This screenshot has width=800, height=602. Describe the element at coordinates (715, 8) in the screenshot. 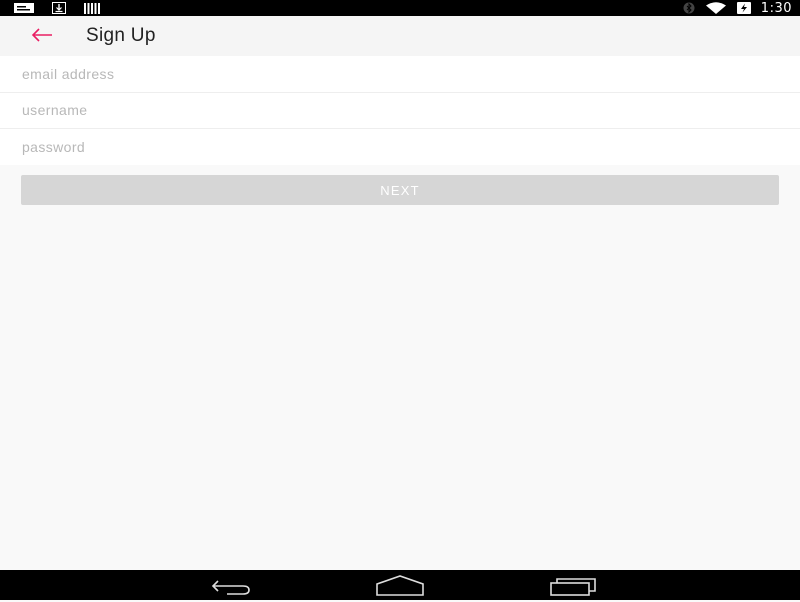

I see `wifi-icon` at that location.